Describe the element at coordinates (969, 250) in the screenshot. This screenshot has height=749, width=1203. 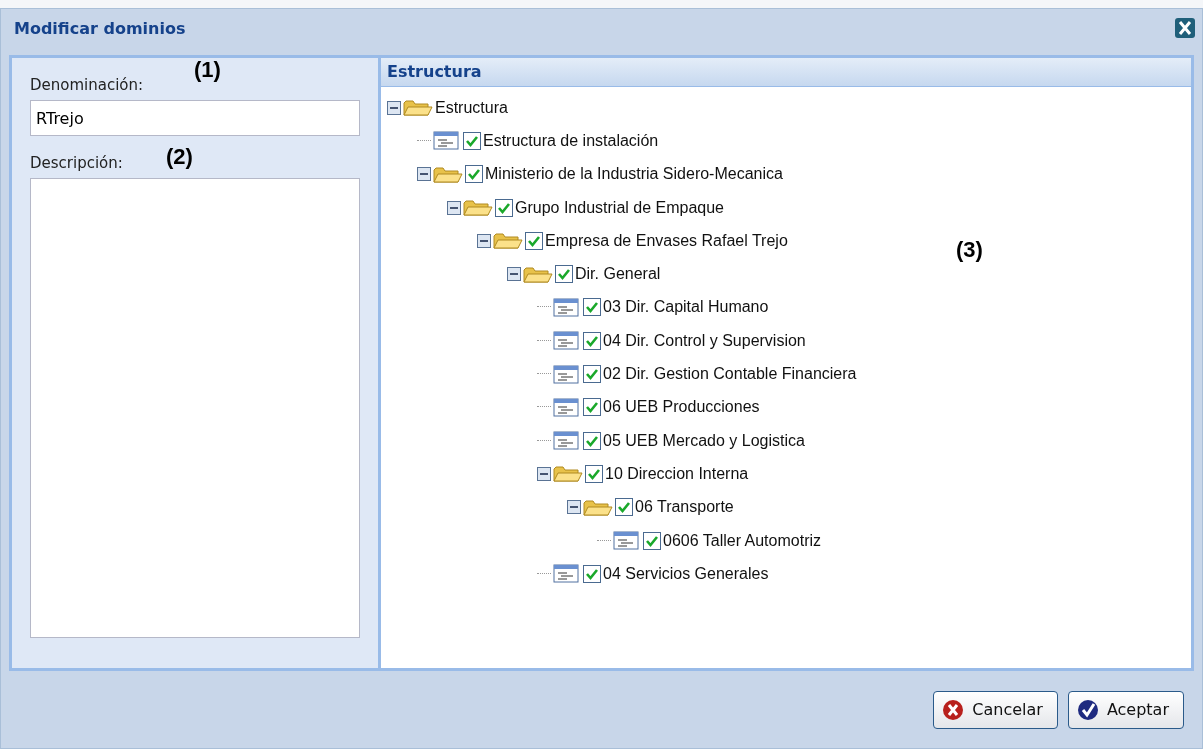
I see `annotation: (3)` at that location.